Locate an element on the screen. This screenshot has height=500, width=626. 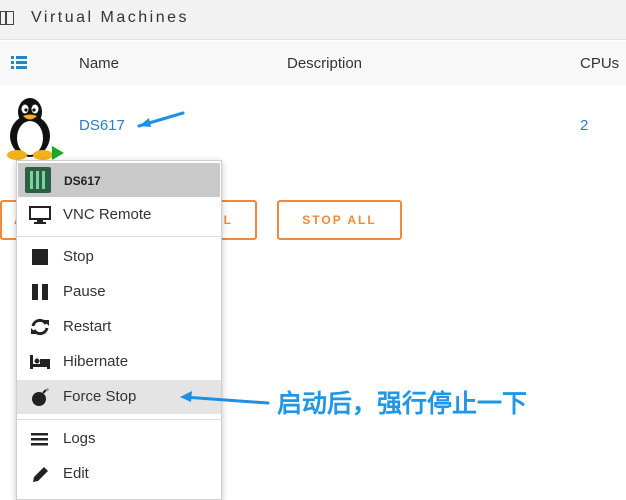
middle-action-label: L is located at coordinates (228, 220).